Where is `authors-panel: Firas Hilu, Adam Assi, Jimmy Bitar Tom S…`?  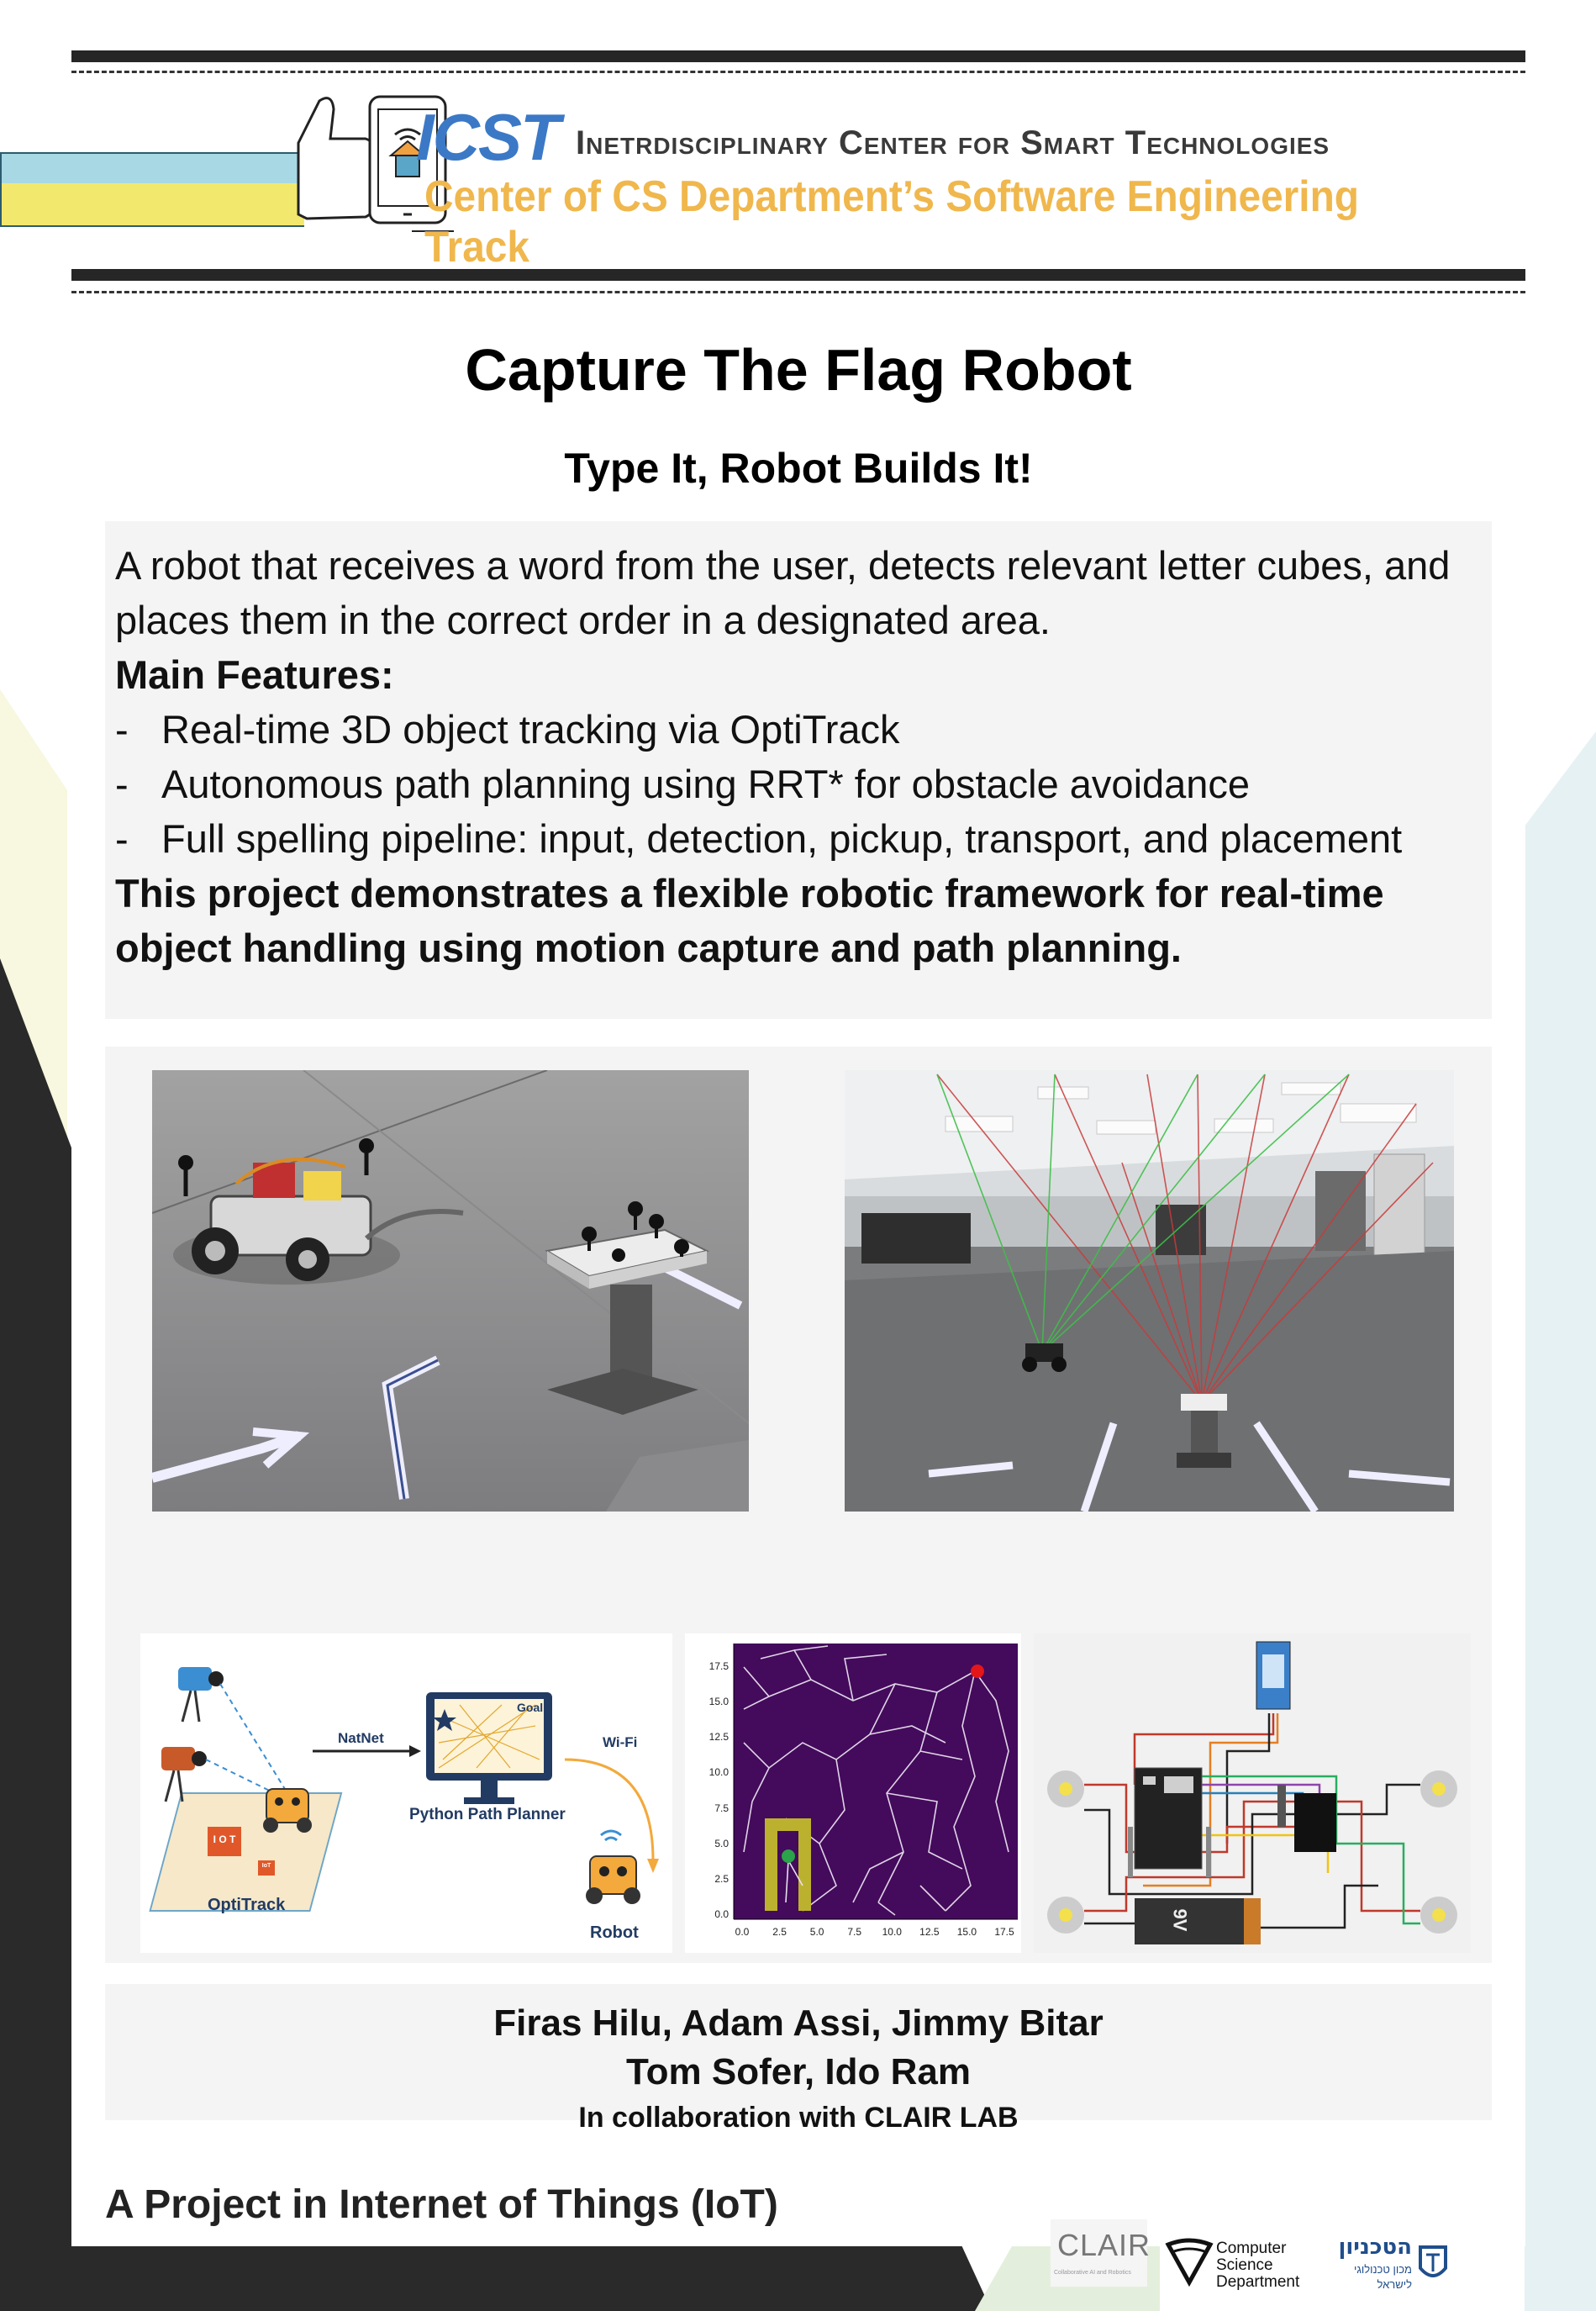
authors-panel: Firas Hilu, Adam Assi, Jimmy Bitar Tom S… is located at coordinates (798, 2059).